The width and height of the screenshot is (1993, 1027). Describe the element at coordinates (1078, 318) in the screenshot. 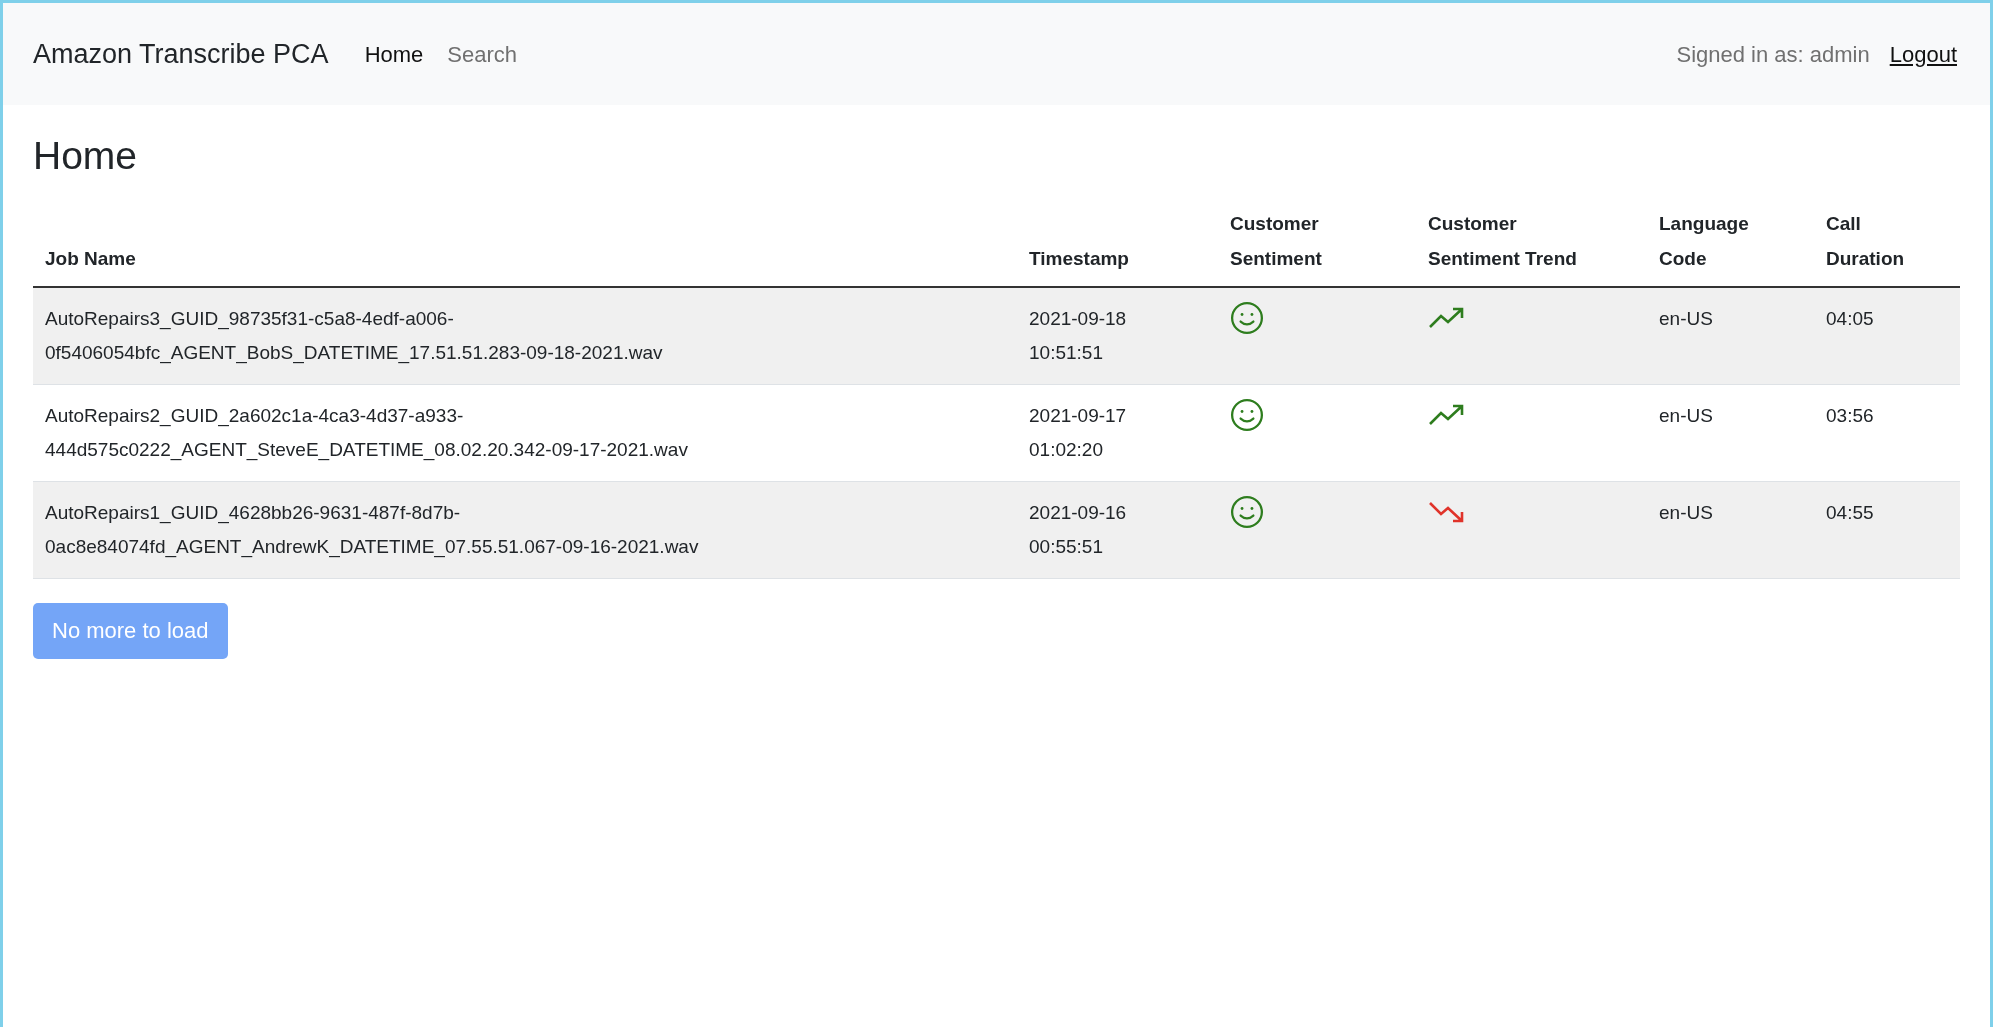

I see `table-cell-text: 2021-09-18` at that location.